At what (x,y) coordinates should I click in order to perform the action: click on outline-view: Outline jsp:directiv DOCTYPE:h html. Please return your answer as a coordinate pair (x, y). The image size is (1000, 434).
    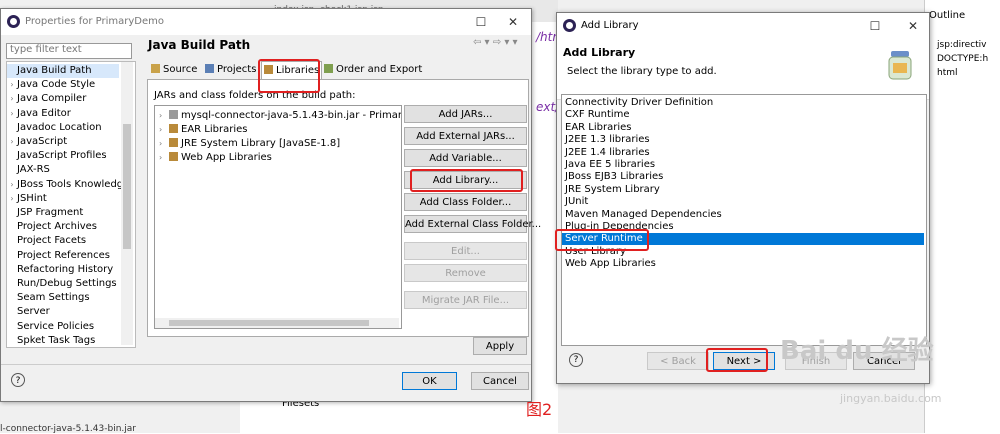
    Looking at the image, I should click on (962, 216).